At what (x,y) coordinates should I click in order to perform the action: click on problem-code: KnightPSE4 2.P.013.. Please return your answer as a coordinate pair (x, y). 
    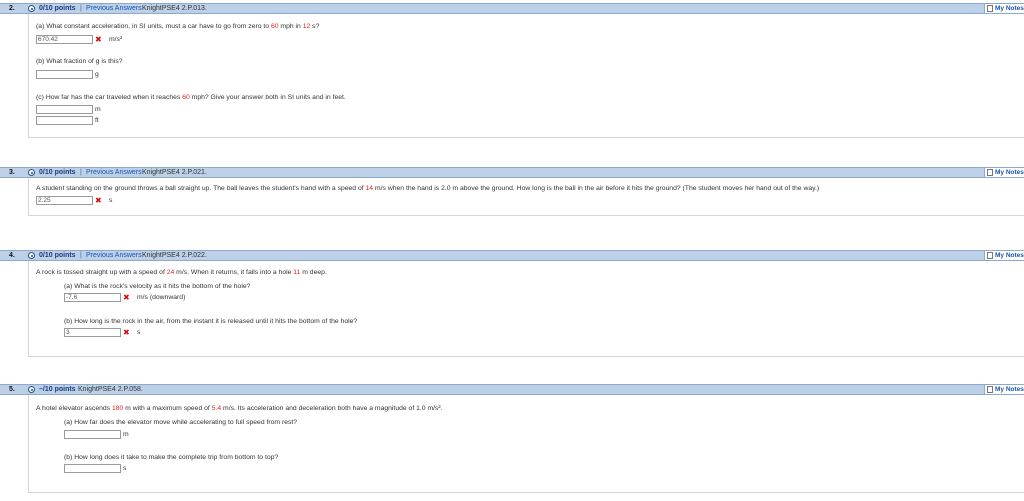
    Looking at the image, I should click on (174, 8).